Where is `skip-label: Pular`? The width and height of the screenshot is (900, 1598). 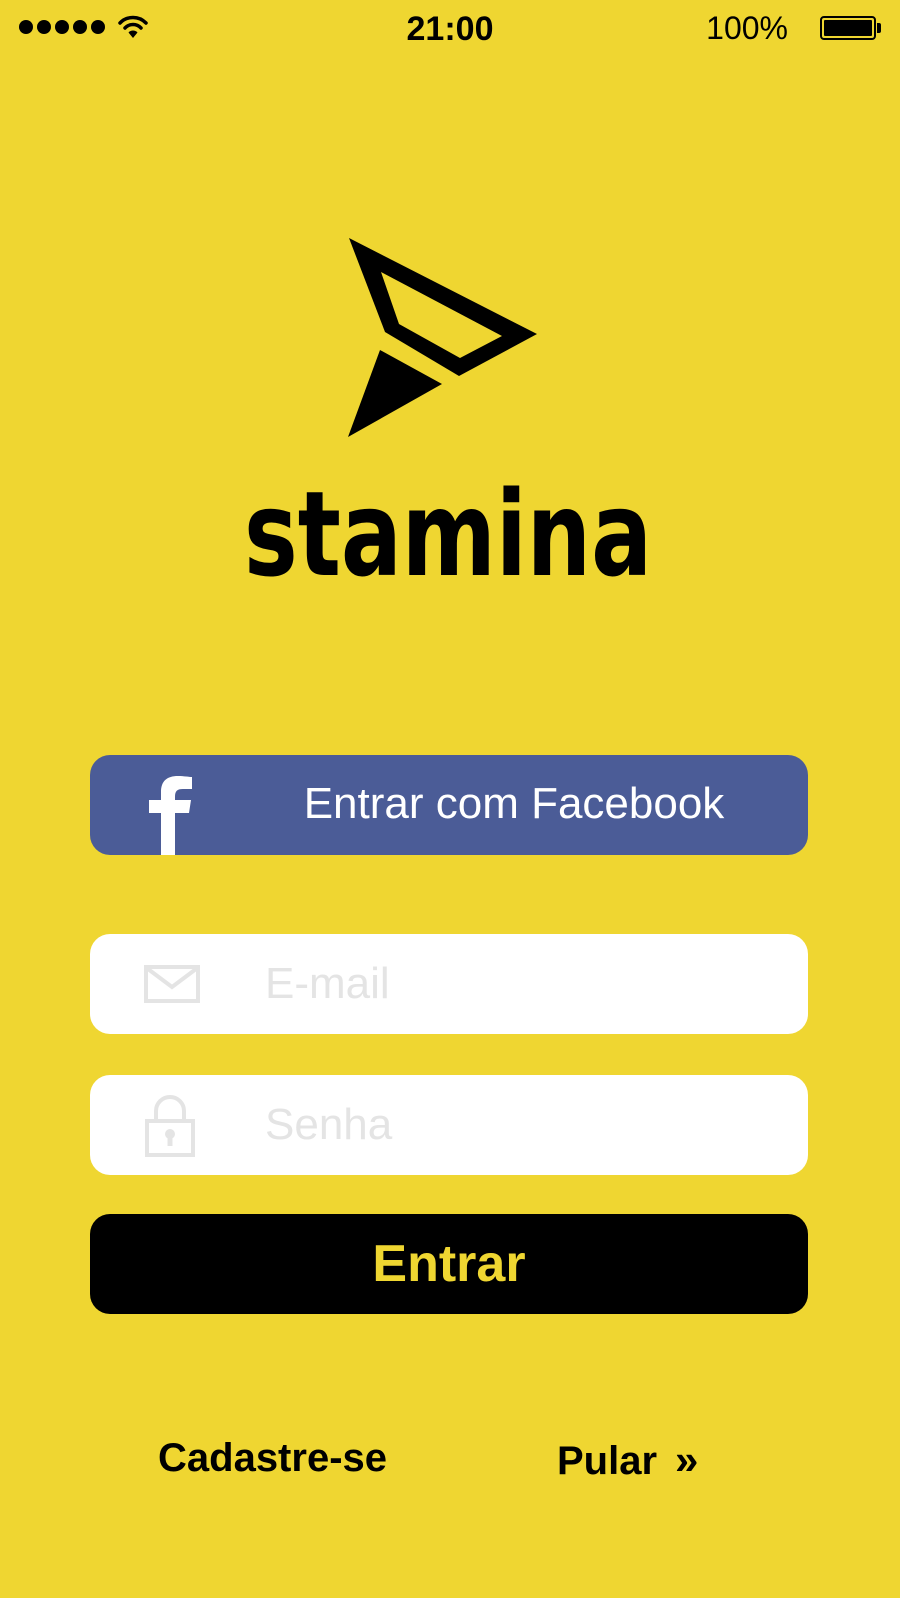 skip-label: Pular is located at coordinates (607, 1461).